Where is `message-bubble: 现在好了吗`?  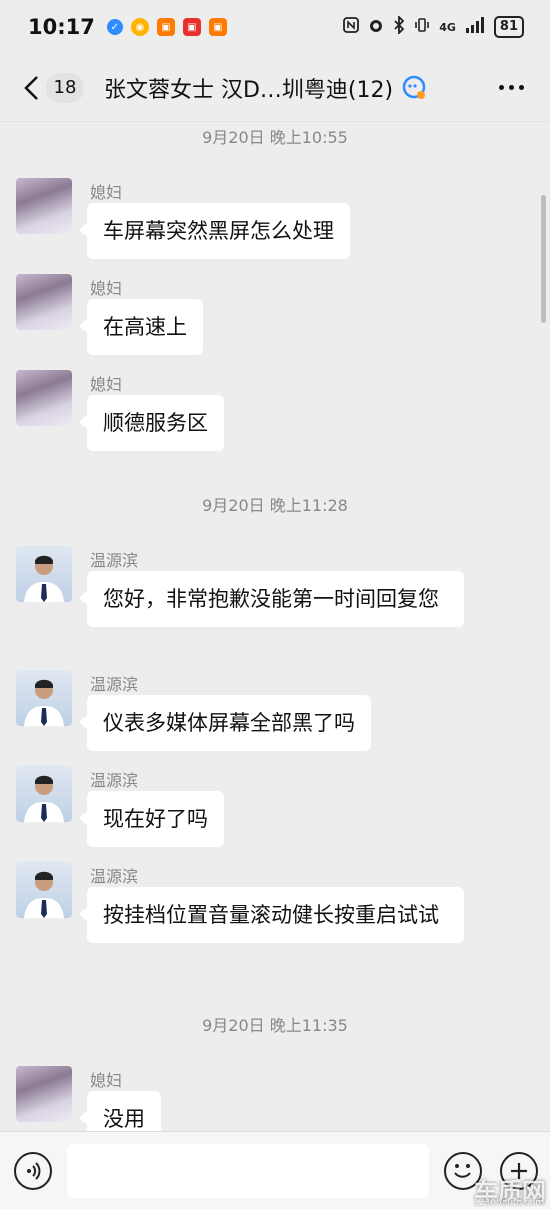
message-bubble: 现在好了吗 is located at coordinates (151, 819).